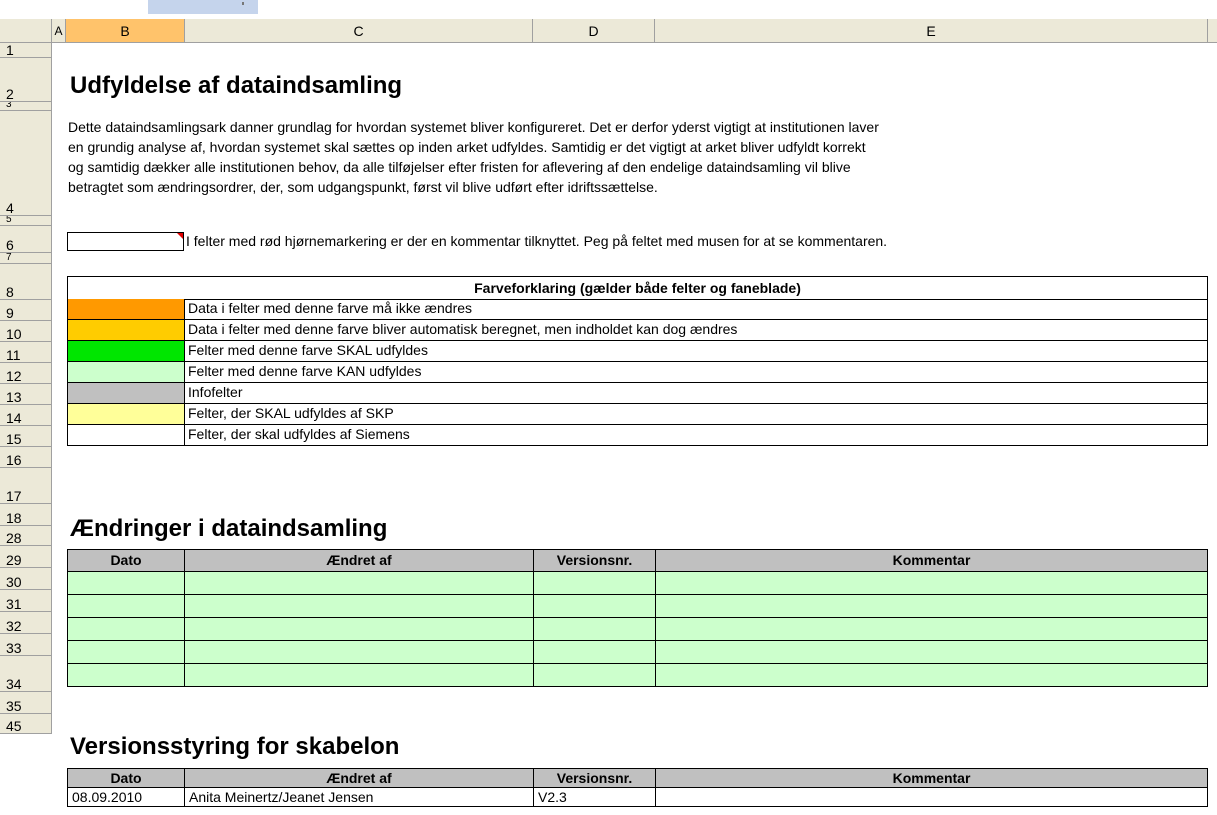  Describe the element at coordinates (931, 778) in the screenshot. I see `versions-header-comment: Kommentar` at that location.